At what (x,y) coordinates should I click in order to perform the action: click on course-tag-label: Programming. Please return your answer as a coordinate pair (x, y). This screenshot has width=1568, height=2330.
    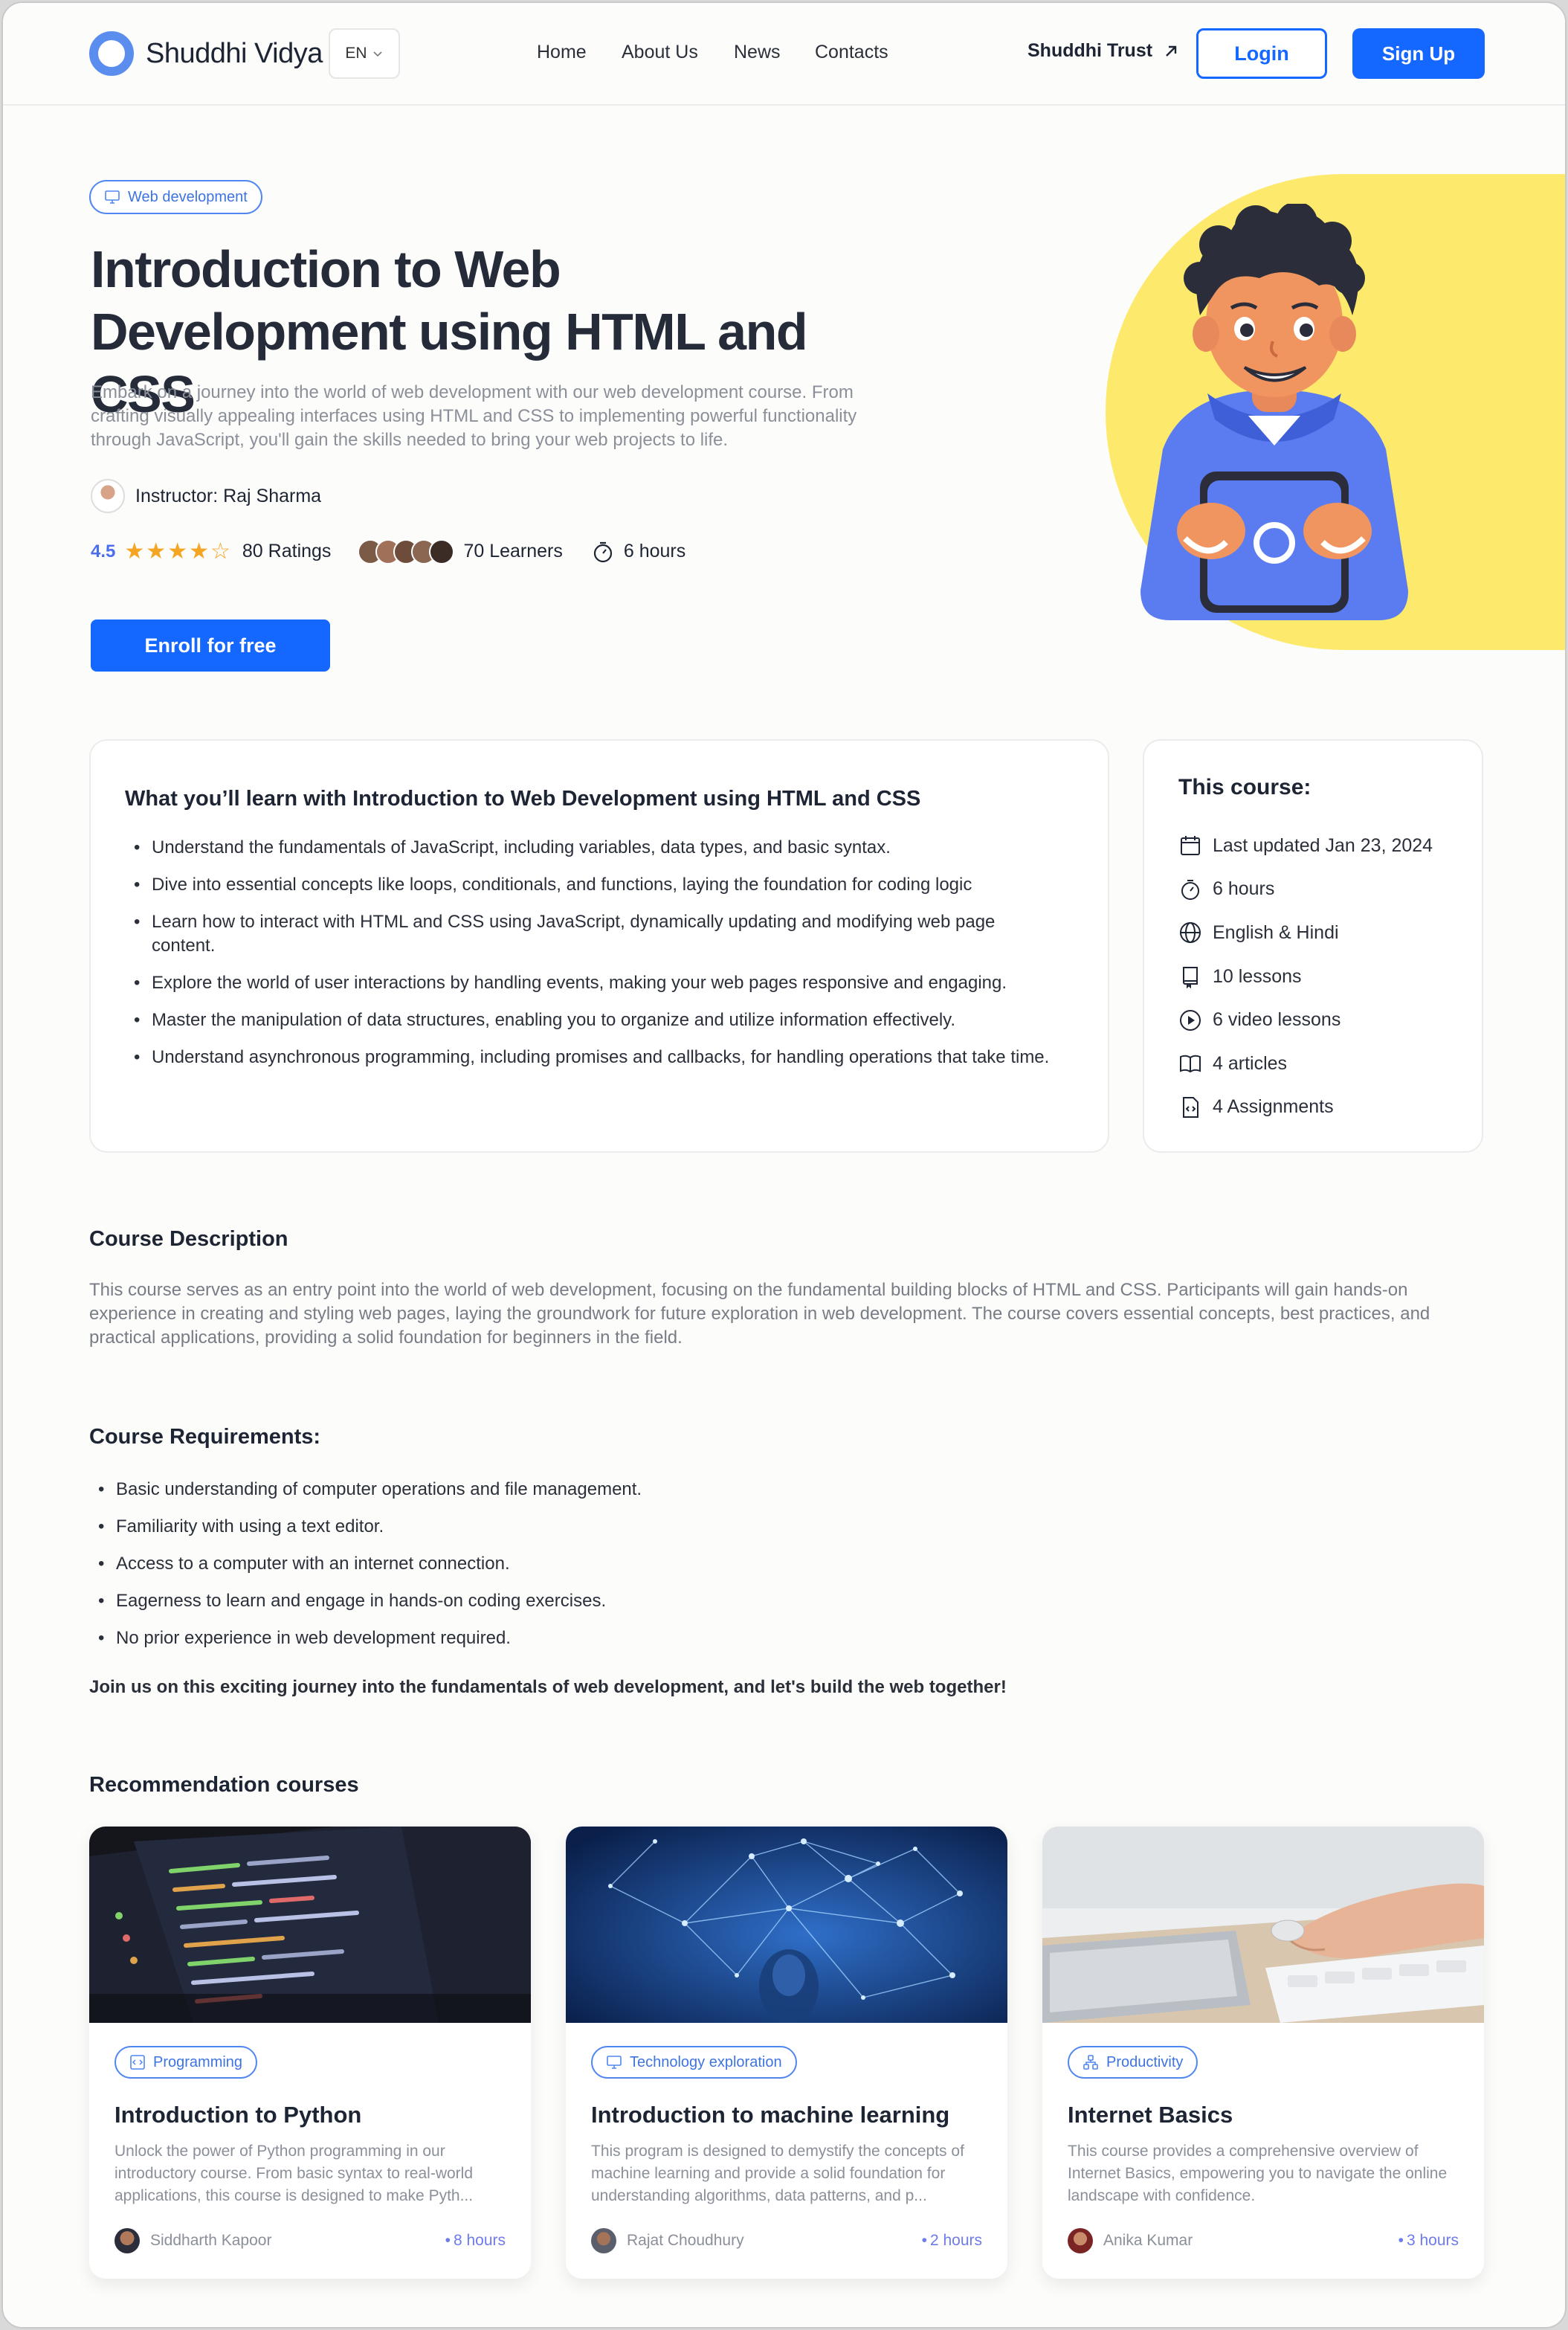
    Looking at the image, I should click on (198, 2061).